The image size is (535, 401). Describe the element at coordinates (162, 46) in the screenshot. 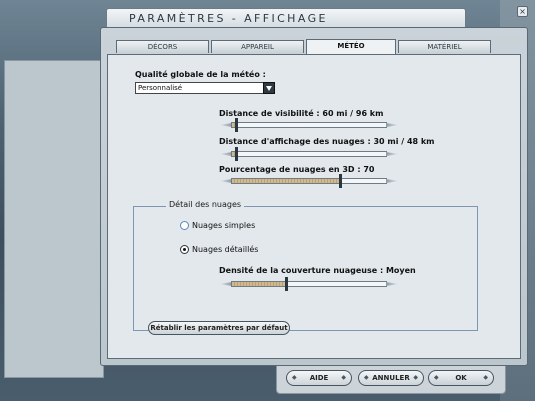

I see `tab-decors: DÉCORS` at that location.